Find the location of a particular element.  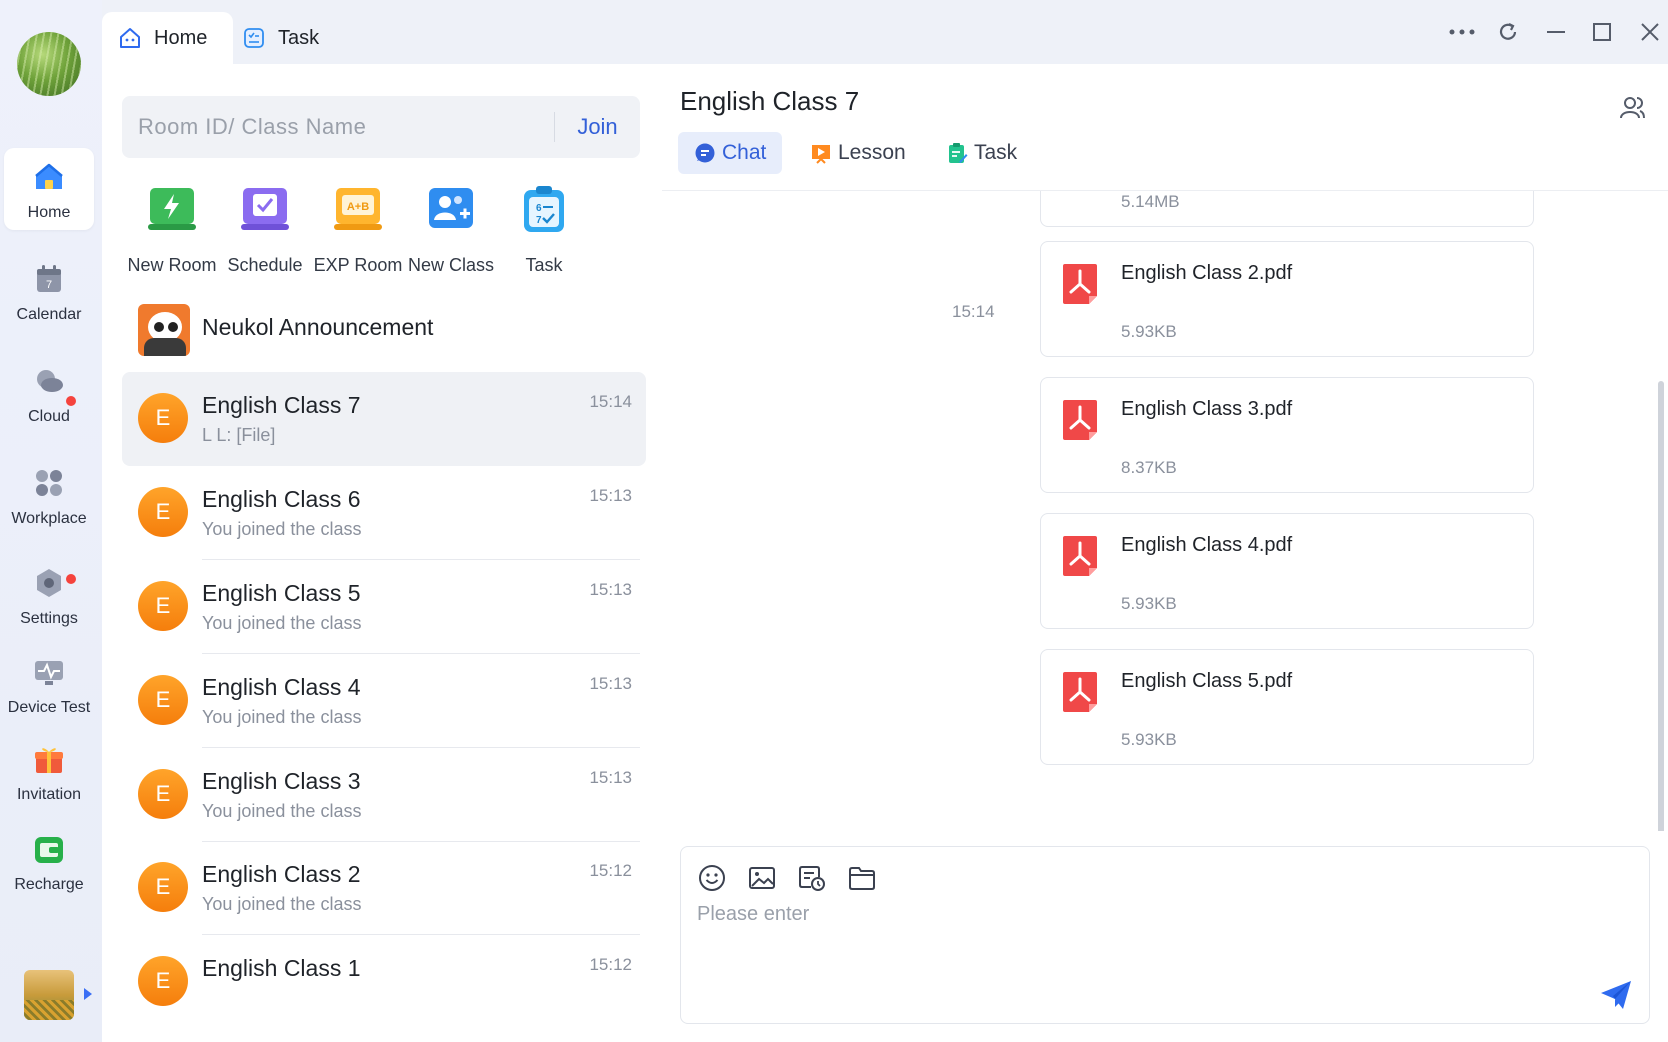

quick-new-room: New Room is located at coordinates (172, 230).